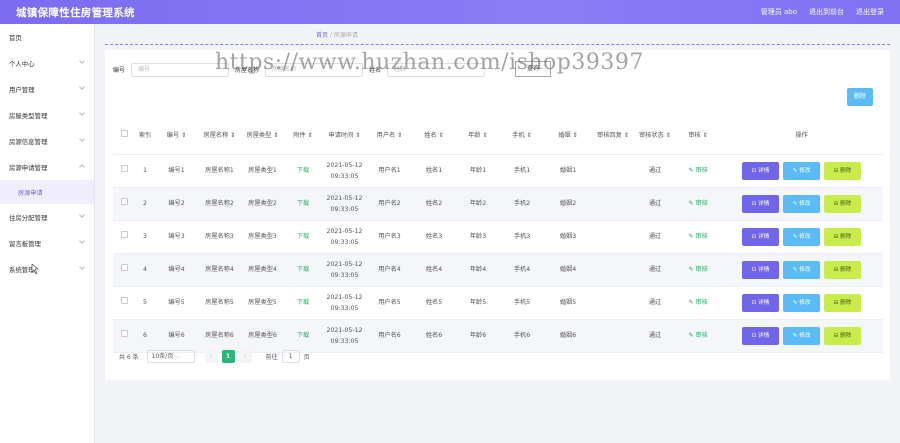 This screenshot has width=900, height=443. I want to click on row-age: 年龄5, so click(478, 303).